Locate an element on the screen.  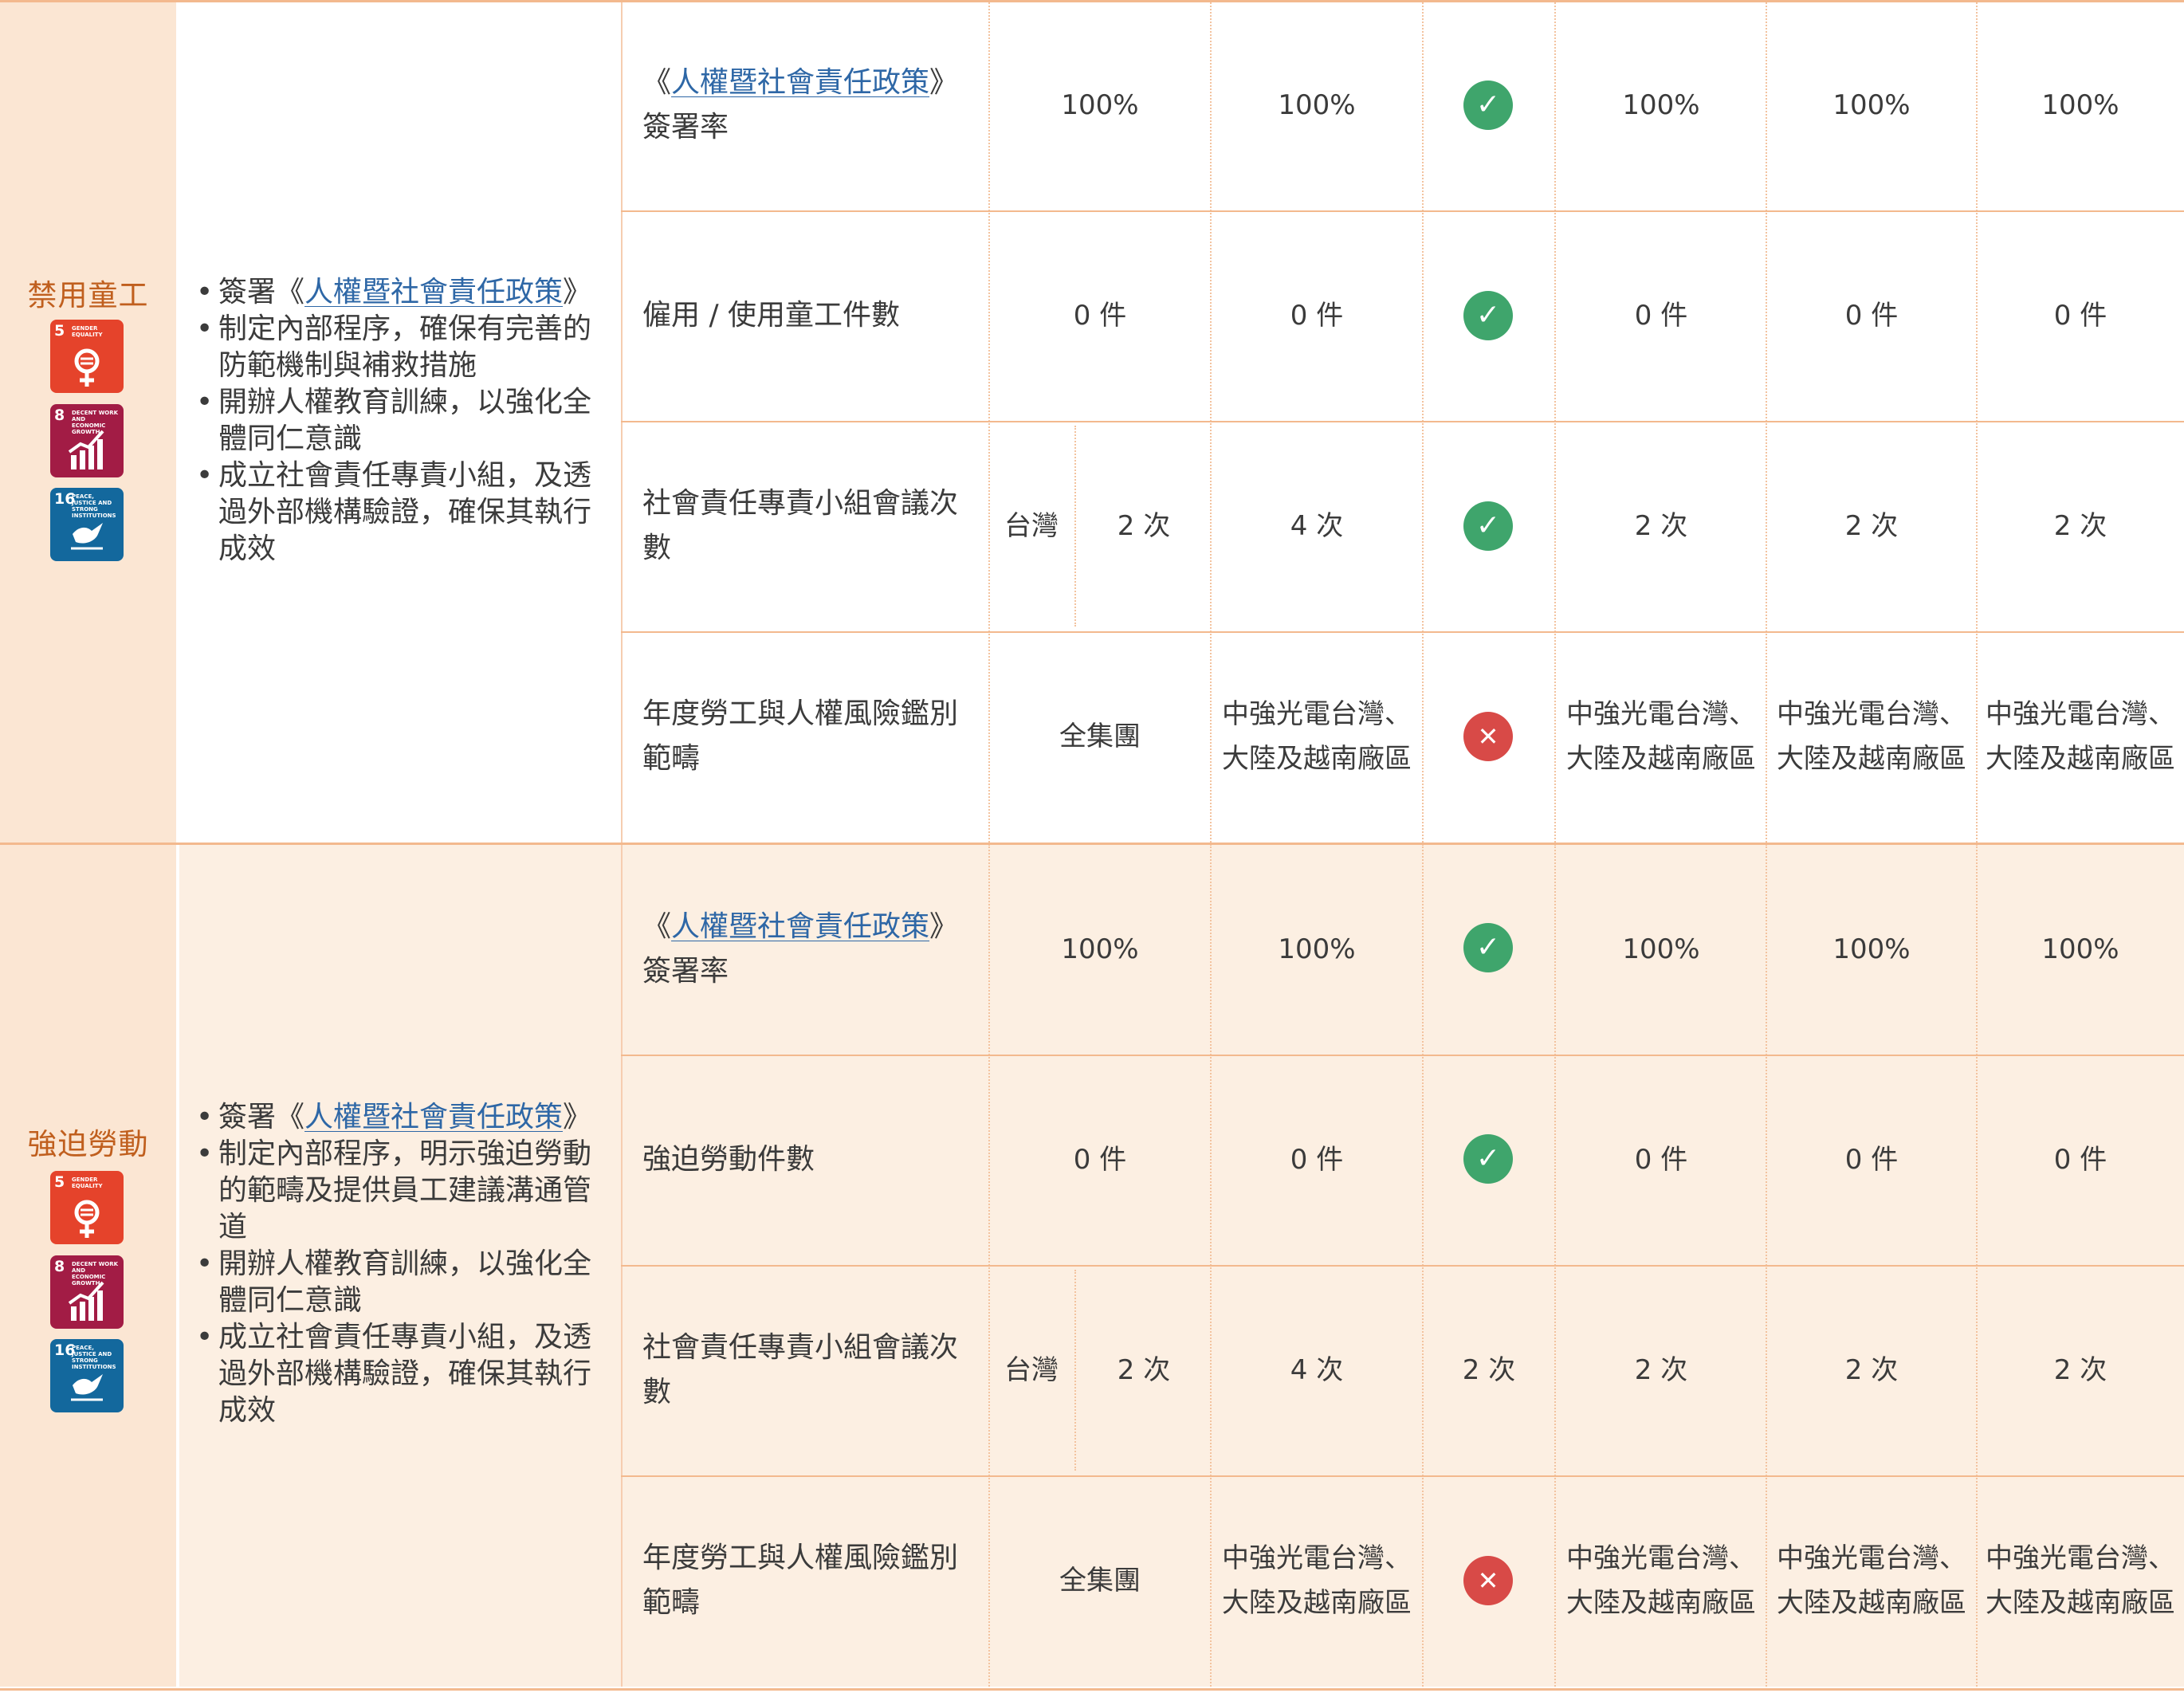
list-item: 制定內部程序，確保有完善的防範機制與補救措施 is located at coordinates (399, 348).